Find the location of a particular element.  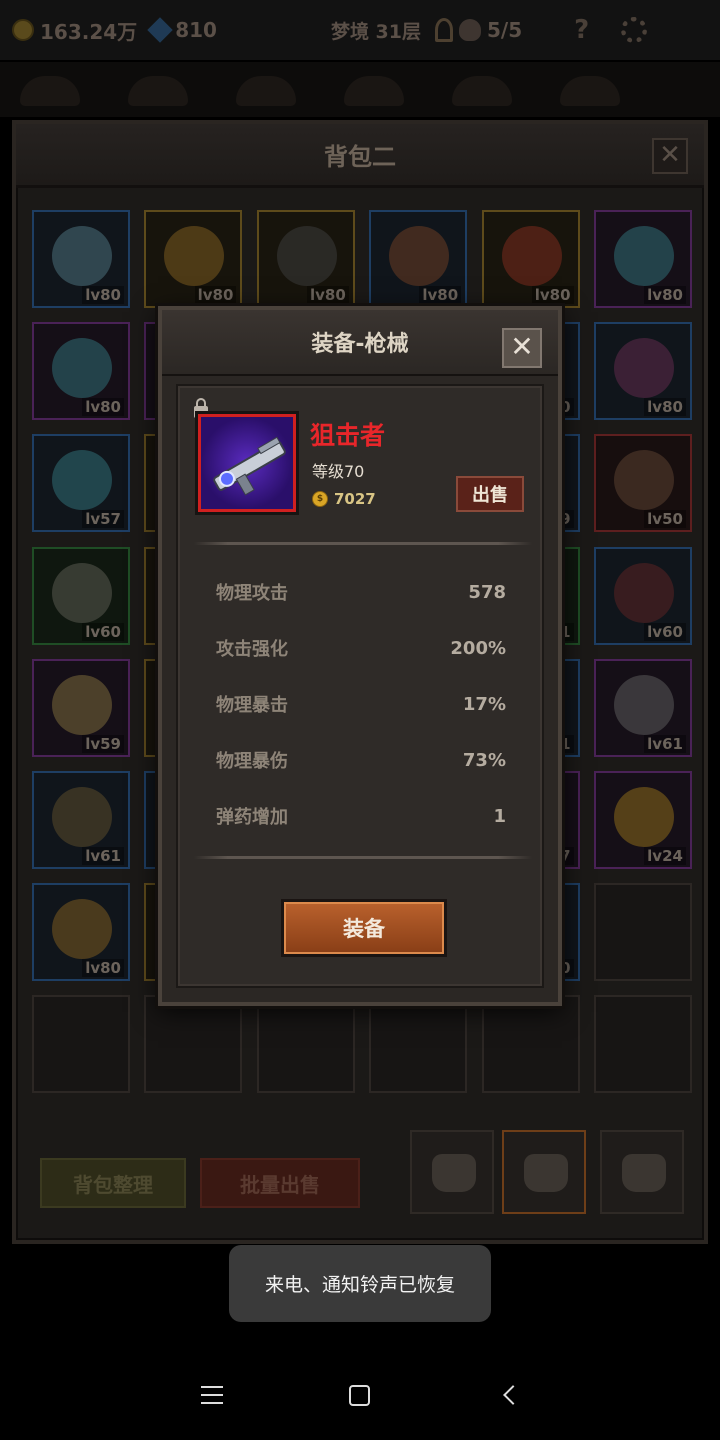

inventory-slot: lv50 is located at coordinates (642, 483).